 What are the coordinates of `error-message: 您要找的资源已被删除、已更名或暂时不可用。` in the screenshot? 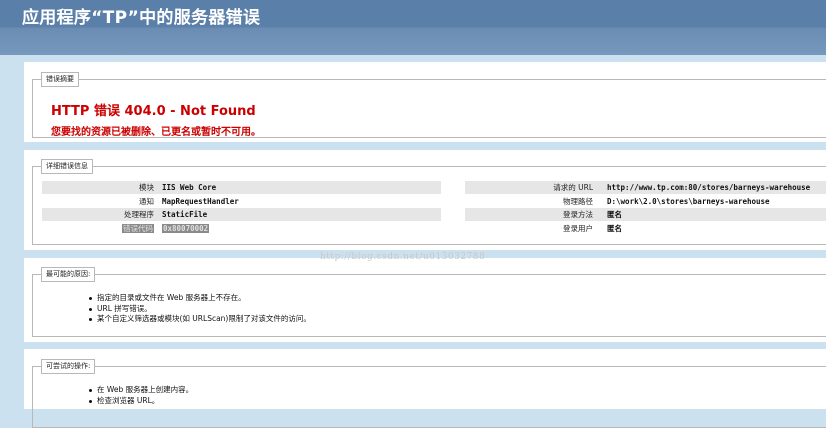 It's located at (156, 132).